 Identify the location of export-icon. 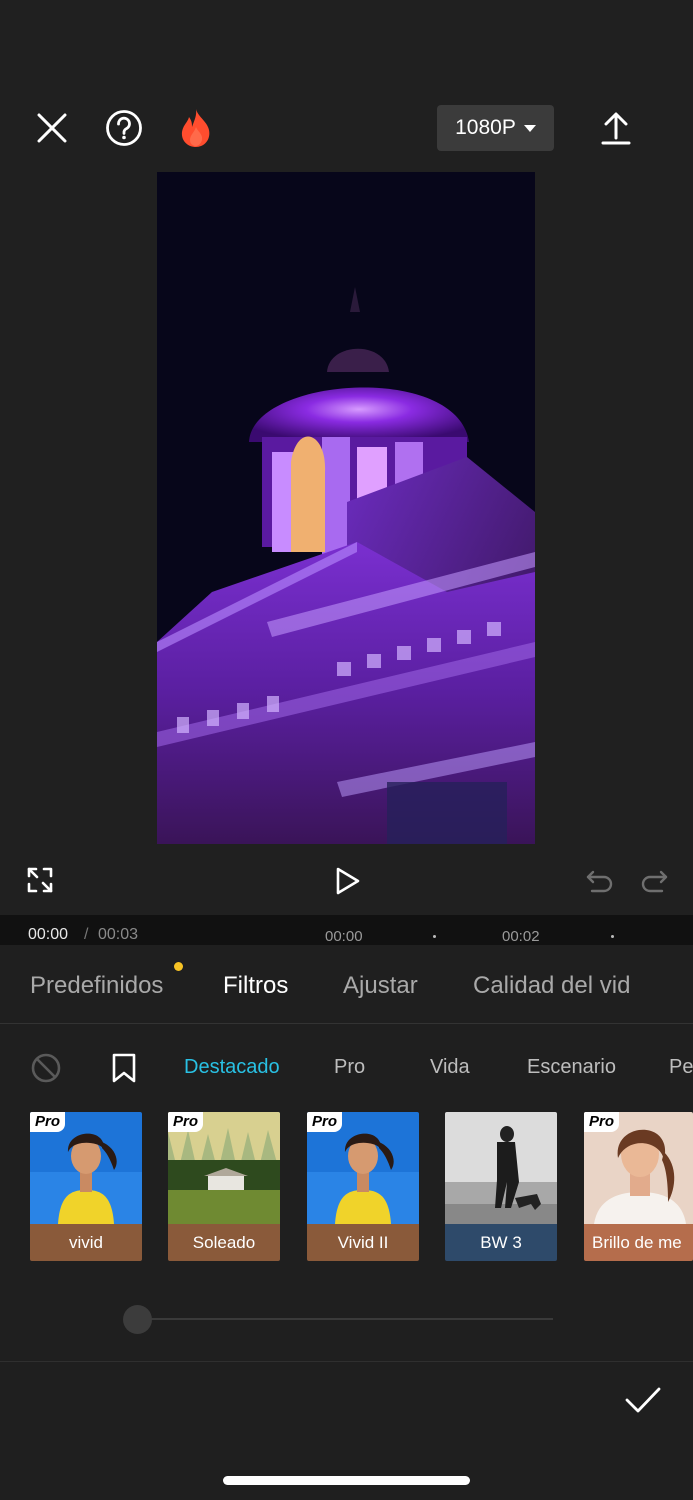
(616, 128).